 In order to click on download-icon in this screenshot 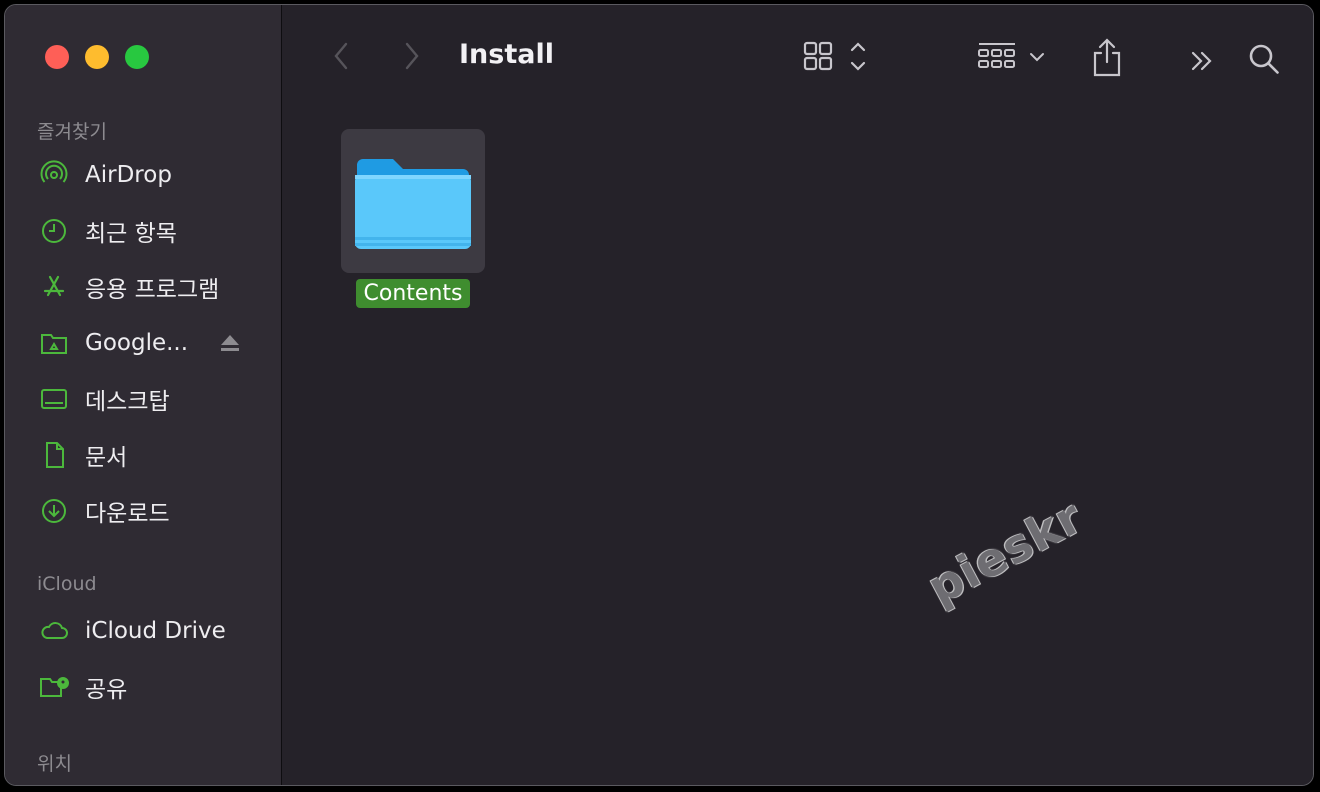, I will do `click(54, 511)`.